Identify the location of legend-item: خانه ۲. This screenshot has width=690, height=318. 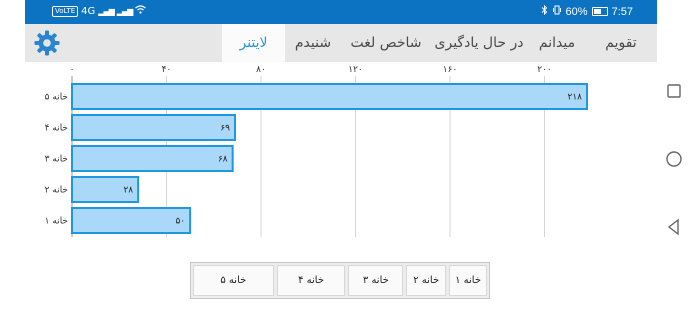
(426, 280).